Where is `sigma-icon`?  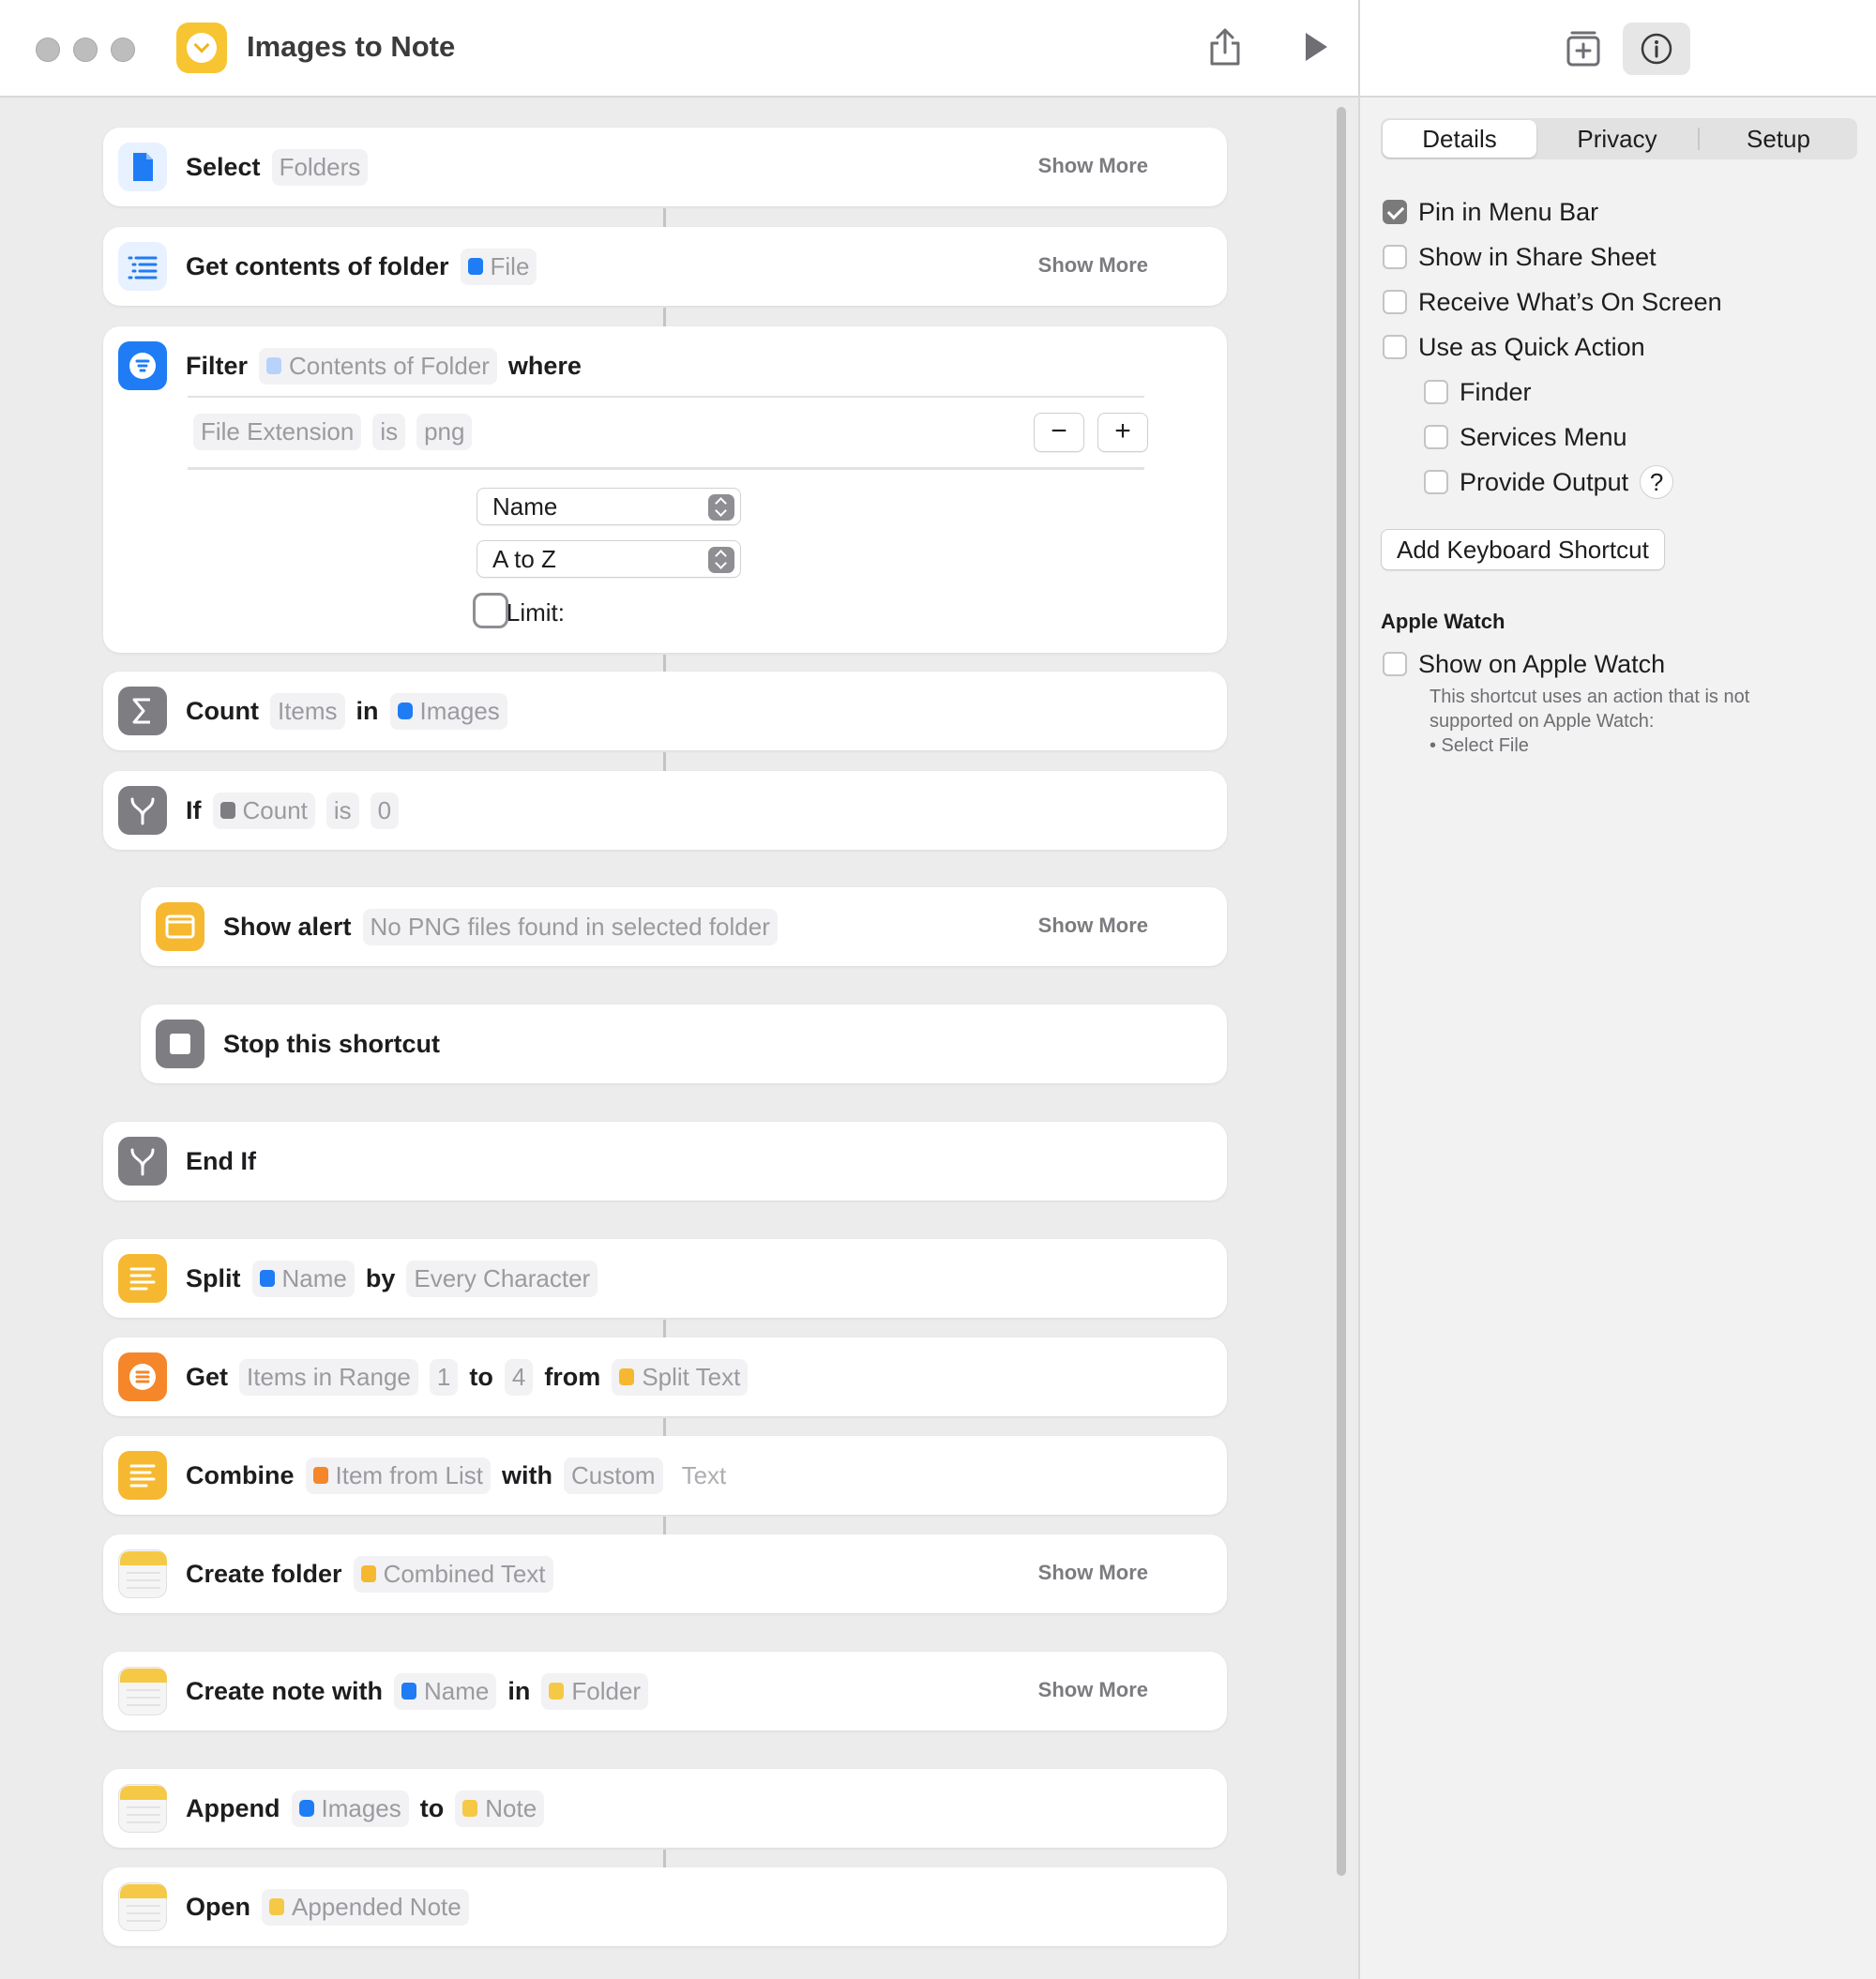
sigma-icon is located at coordinates (142, 711).